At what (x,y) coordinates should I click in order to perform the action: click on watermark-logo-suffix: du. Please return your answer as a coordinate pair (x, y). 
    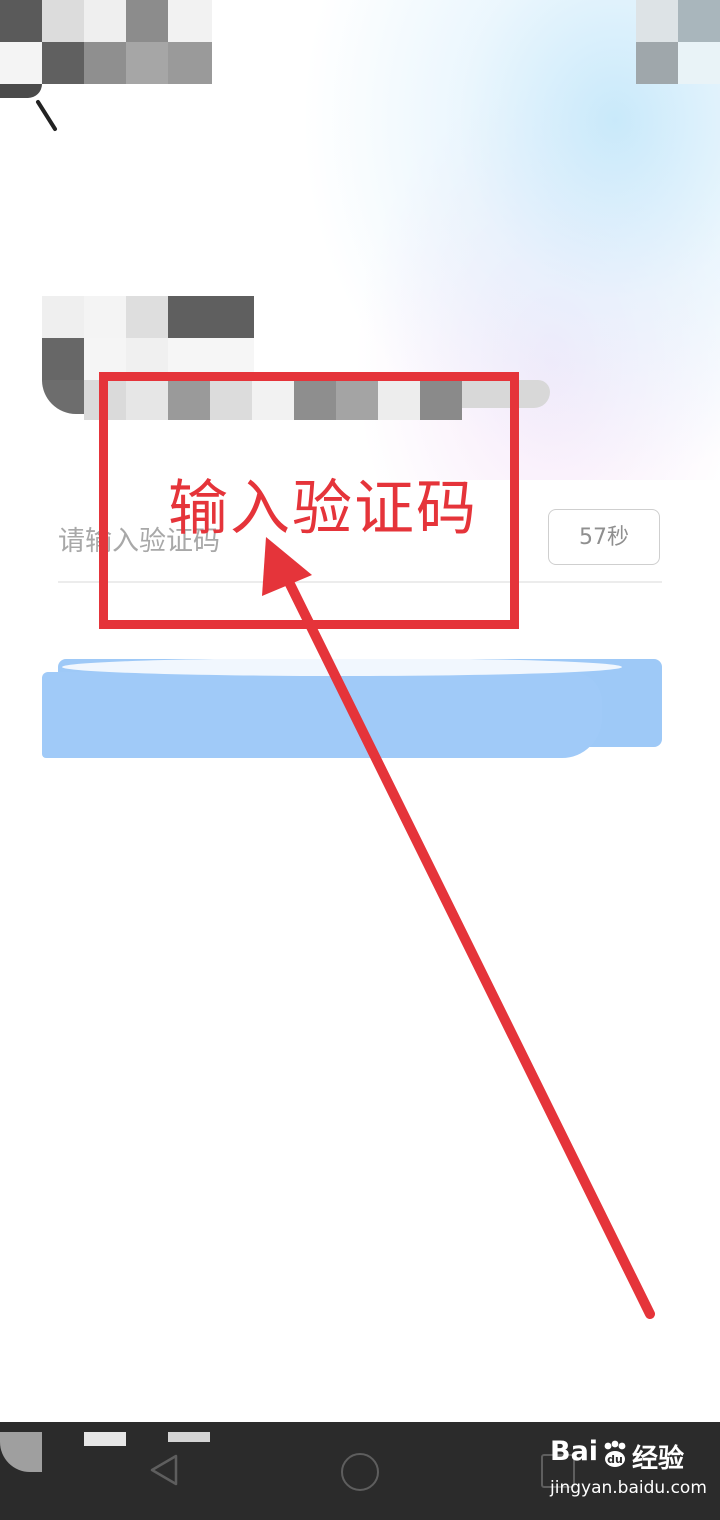
    Looking at the image, I should click on (615, 1459).